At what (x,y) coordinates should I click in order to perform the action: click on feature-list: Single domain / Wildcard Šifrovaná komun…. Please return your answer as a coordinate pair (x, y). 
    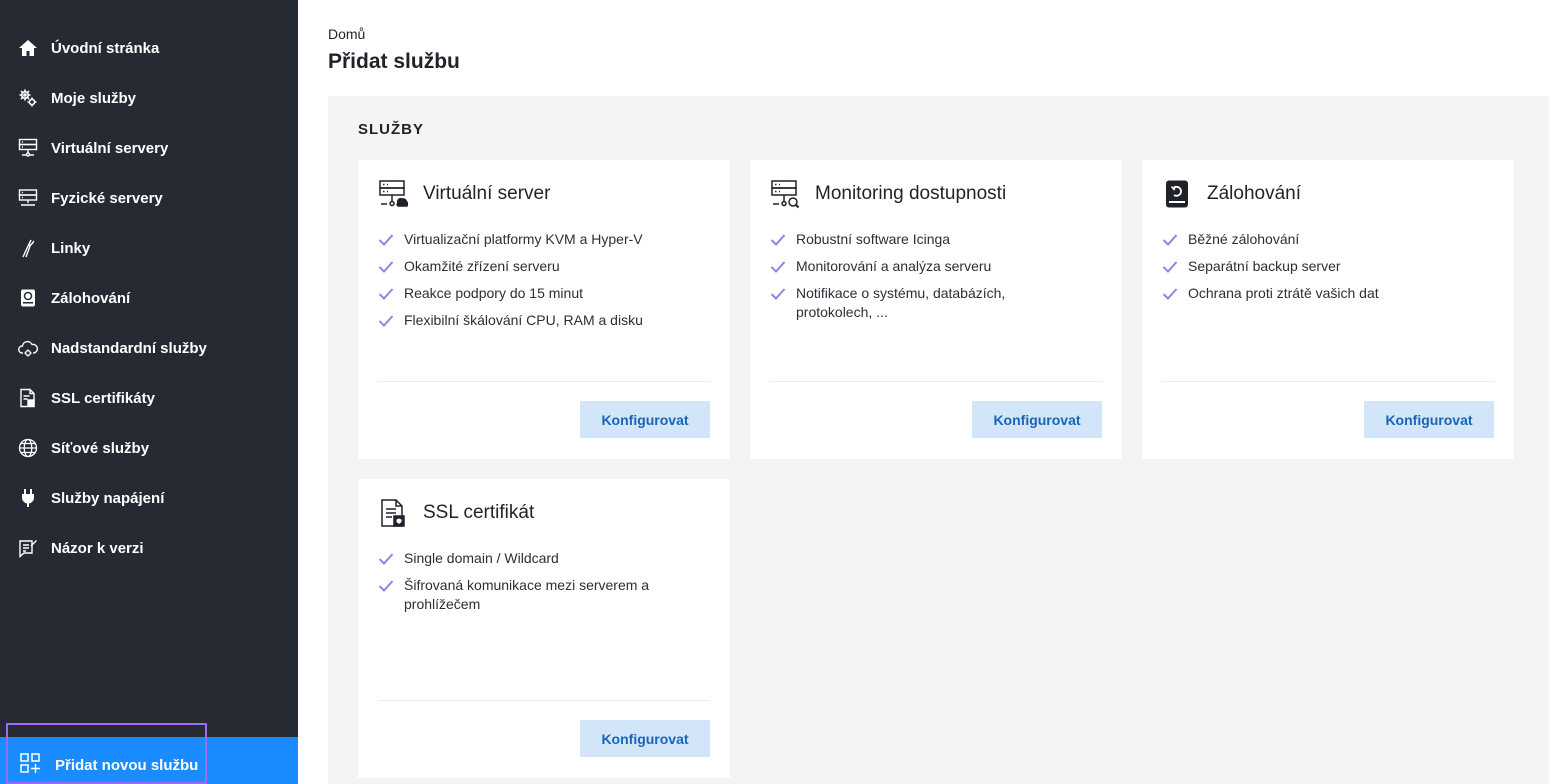
    Looking at the image, I should click on (543, 585).